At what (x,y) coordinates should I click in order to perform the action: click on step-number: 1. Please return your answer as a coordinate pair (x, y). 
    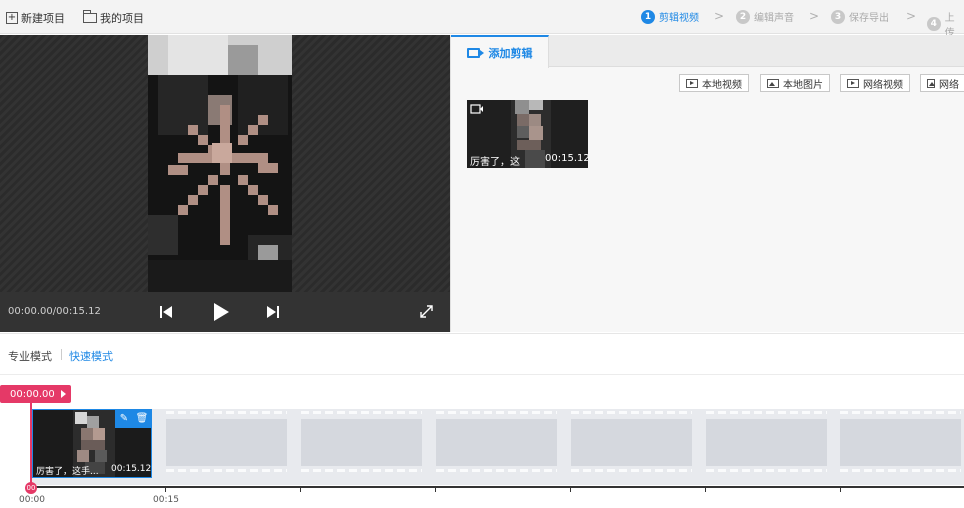
    Looking at the image, I should click on (648, 16).